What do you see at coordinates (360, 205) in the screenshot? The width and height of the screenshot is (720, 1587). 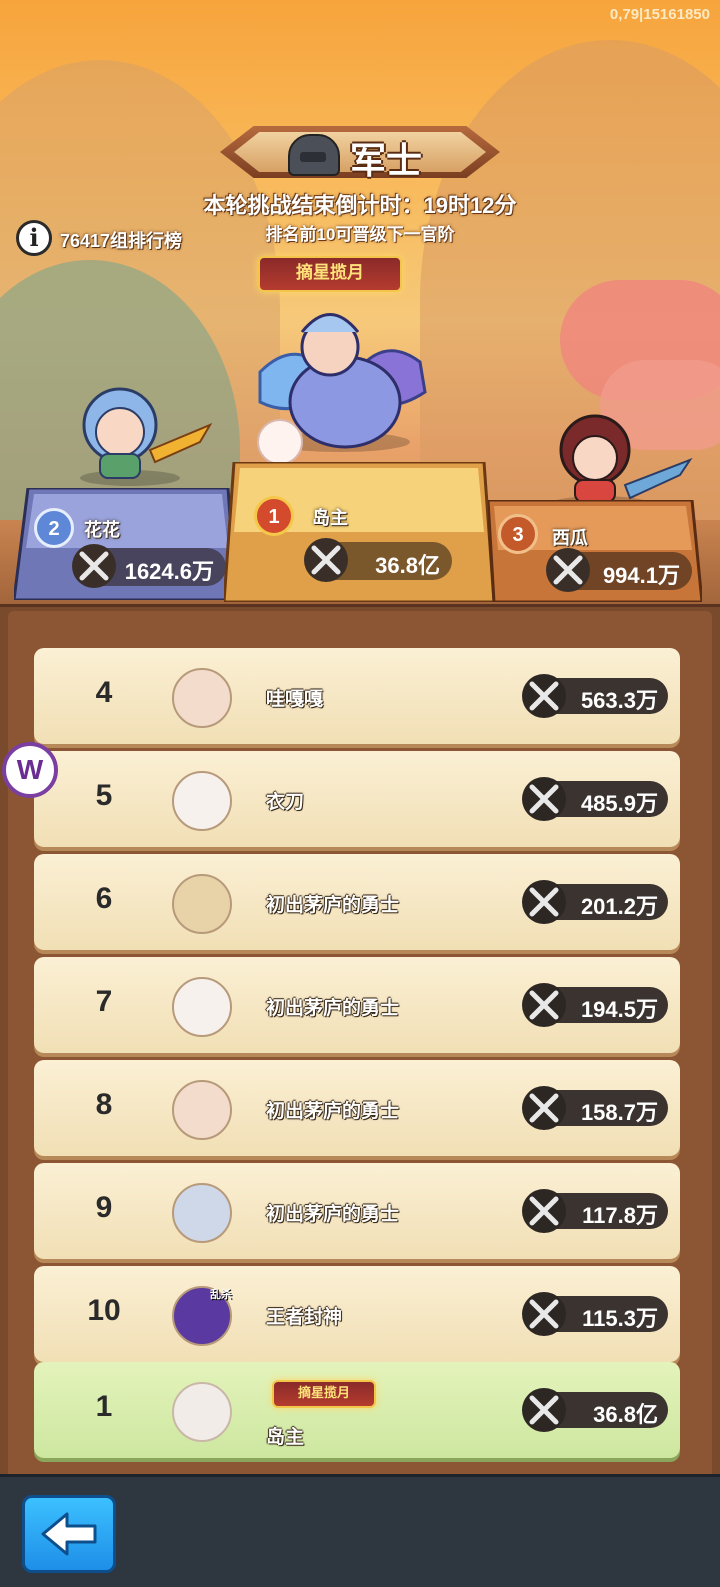 I see `countdown-text: 本轮挑战结束倒计时：19时12分` at bounding box center [360, 205].